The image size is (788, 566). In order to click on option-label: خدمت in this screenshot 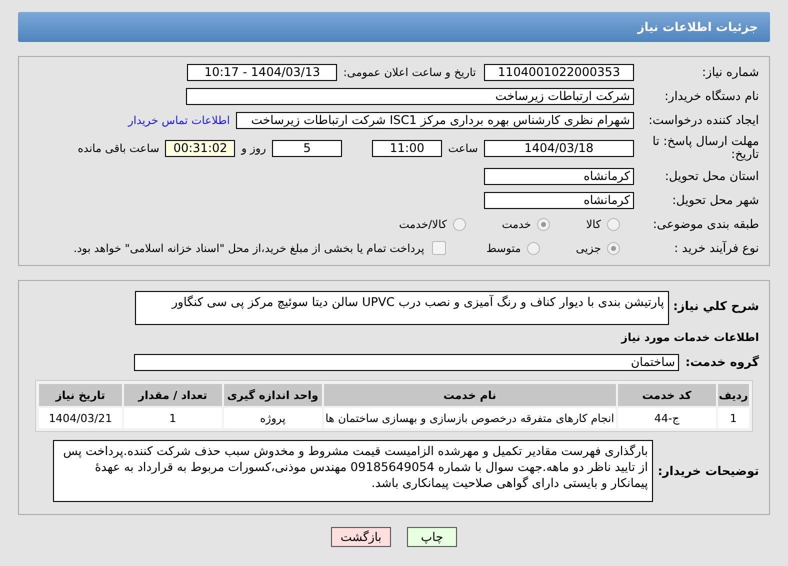, I will do `click(517, 224)`.